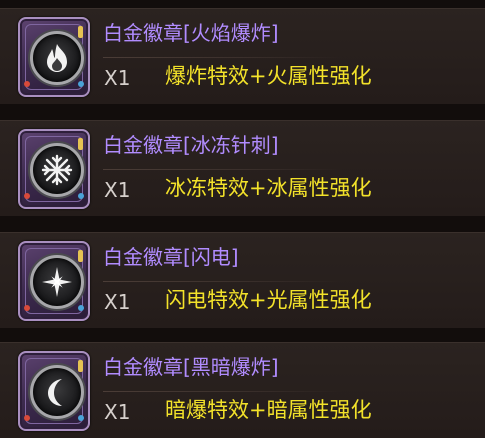 Image resolution: width=485 pixels, height=438 pixels. I want to click on badge-title: 白金徽章[冰冻针刺], so click(191, 145).